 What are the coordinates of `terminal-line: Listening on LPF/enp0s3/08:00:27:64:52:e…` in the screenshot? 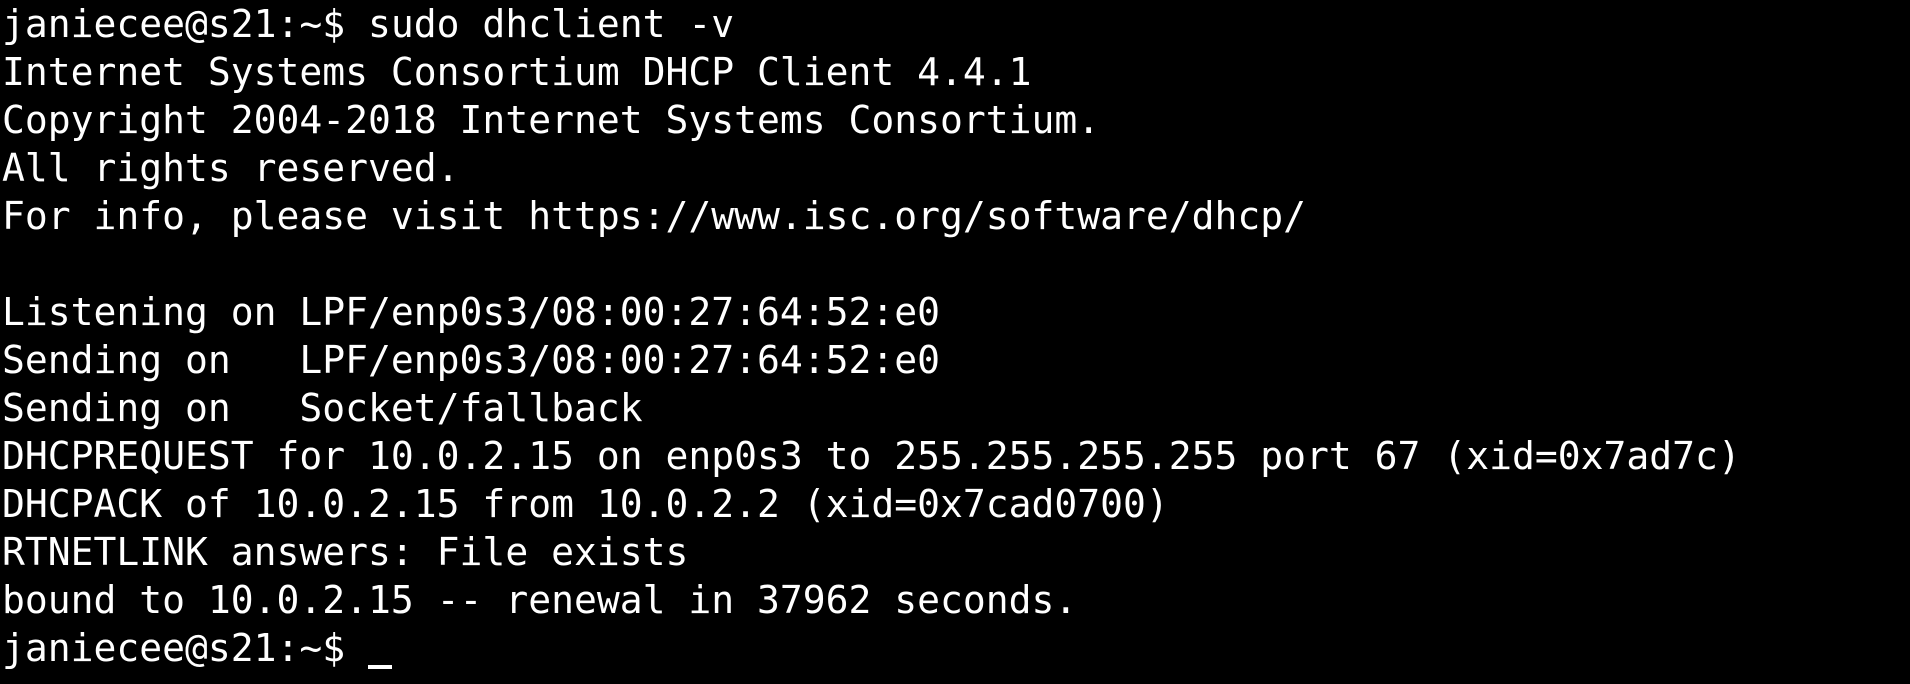 It's located at (471, 312).